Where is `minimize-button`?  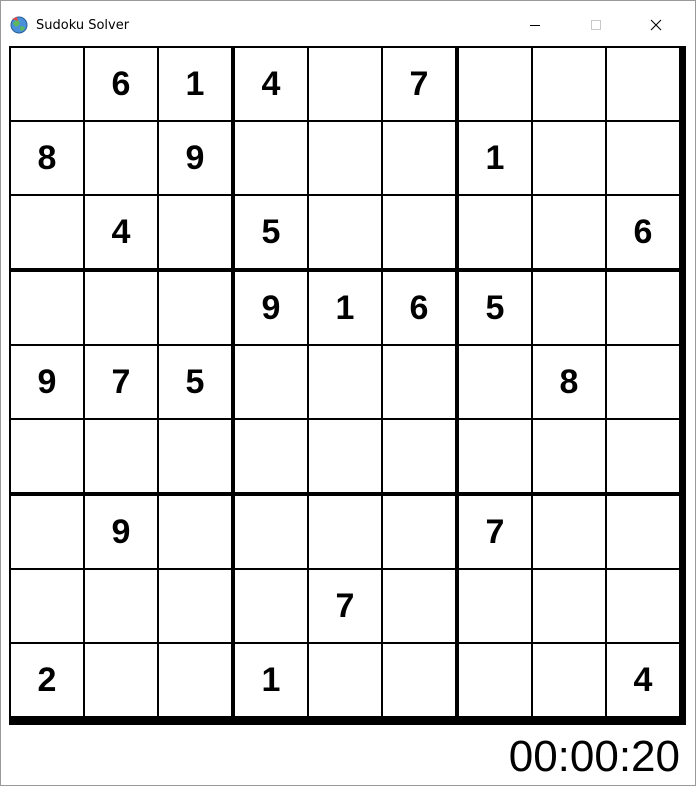 minimize-button is located at coordinates (535, 25).